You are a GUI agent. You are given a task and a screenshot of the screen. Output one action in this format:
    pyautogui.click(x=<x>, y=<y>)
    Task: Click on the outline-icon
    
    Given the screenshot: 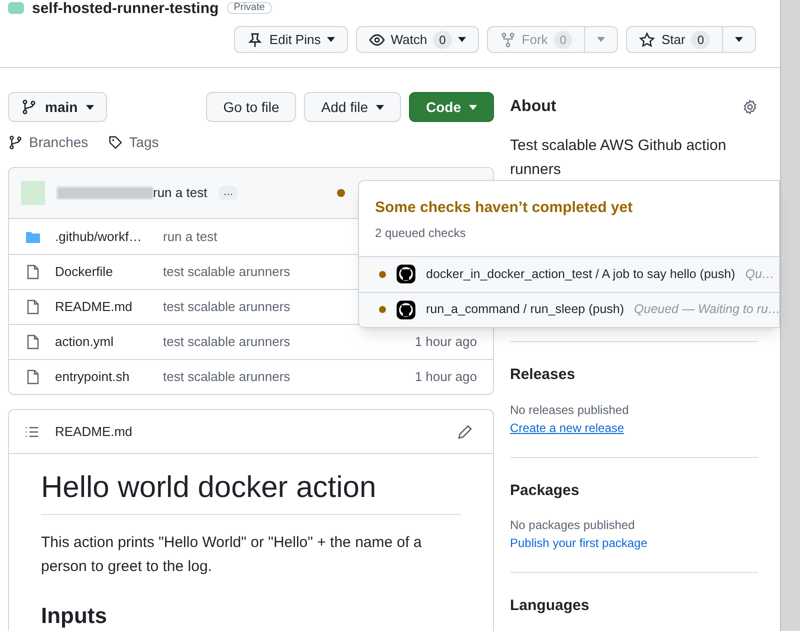 What is the action you would take?
    pyautogui.click(x=32, y=431)
    